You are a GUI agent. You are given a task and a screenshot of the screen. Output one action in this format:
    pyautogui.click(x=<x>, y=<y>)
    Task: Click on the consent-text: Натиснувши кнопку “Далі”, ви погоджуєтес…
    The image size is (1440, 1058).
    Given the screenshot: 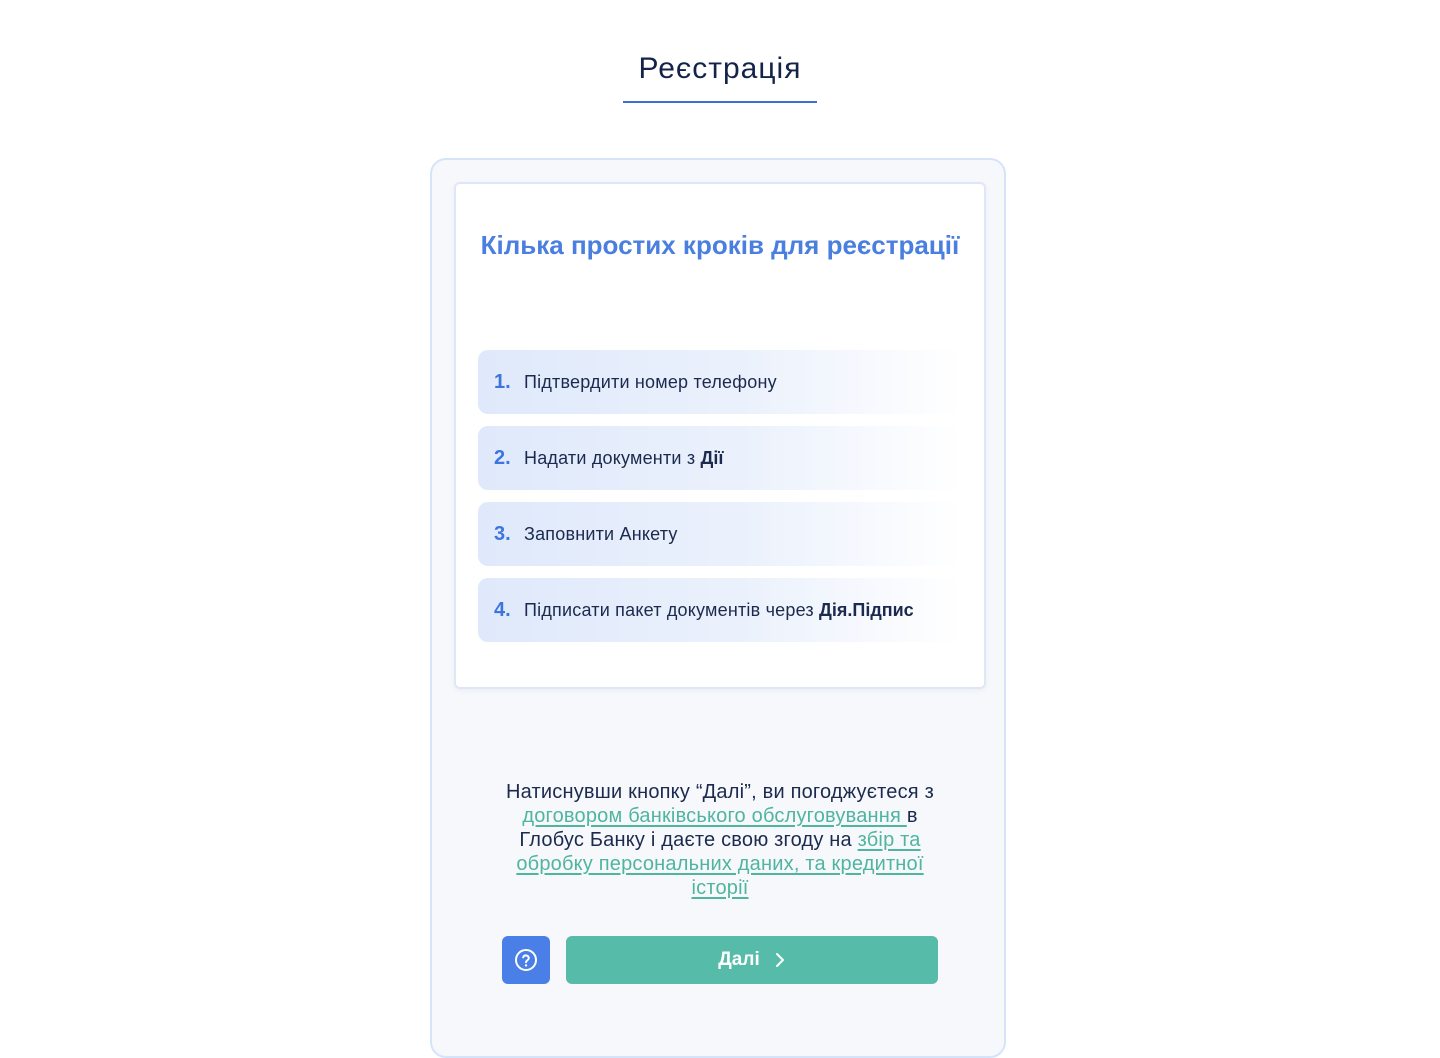 What is the action you would take?
    pyautogui.click(x=720, y=840)
    